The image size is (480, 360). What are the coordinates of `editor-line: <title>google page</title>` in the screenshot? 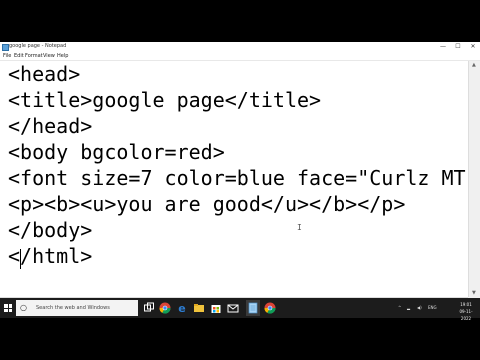 It's located at (165, 100).